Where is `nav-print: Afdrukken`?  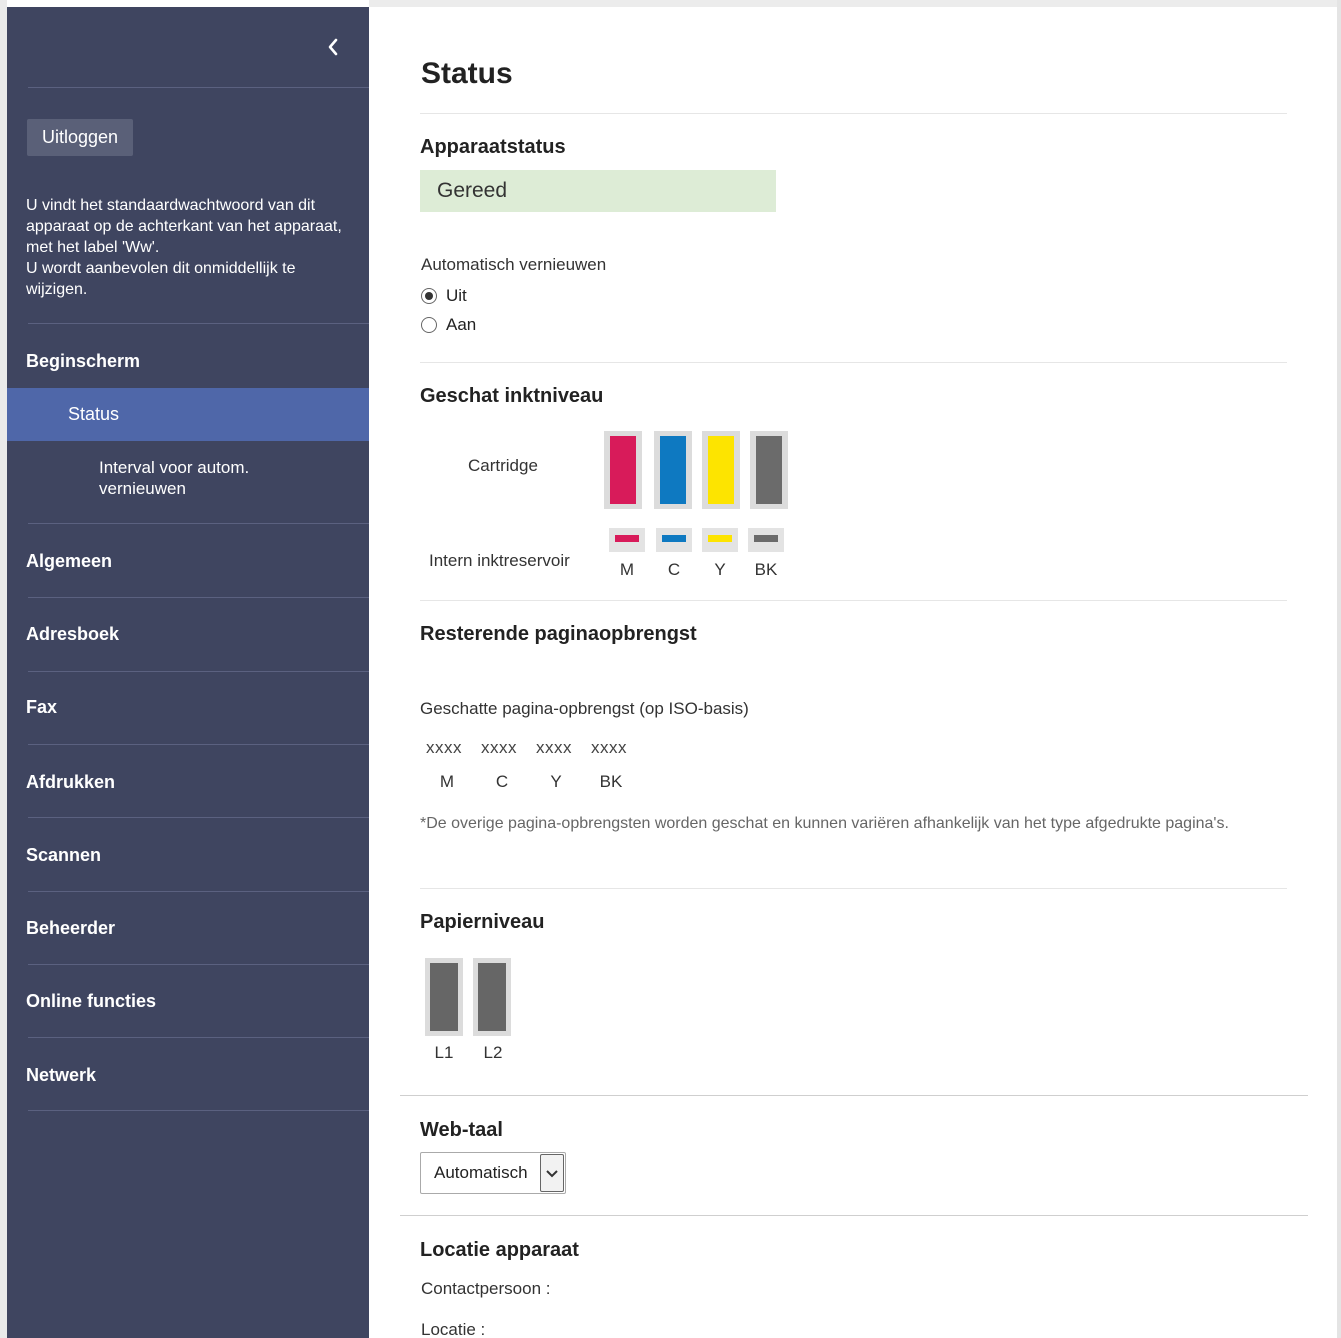
nav-print: Afdrukken is located at coordinates (70, 782).